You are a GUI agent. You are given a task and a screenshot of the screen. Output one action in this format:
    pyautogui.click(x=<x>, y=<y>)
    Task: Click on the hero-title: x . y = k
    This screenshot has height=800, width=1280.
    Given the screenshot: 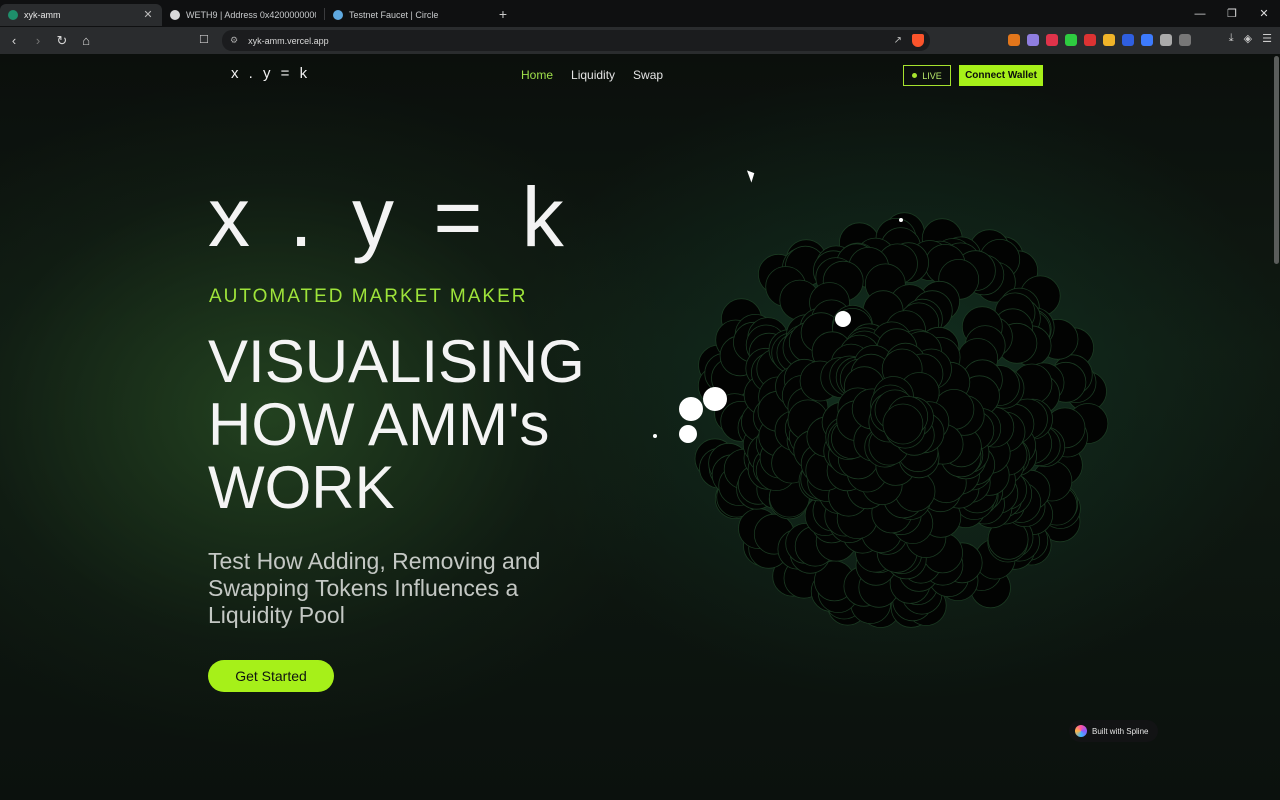 What is the action you would take?
    pyautogui.click(x=390, y=217)
    